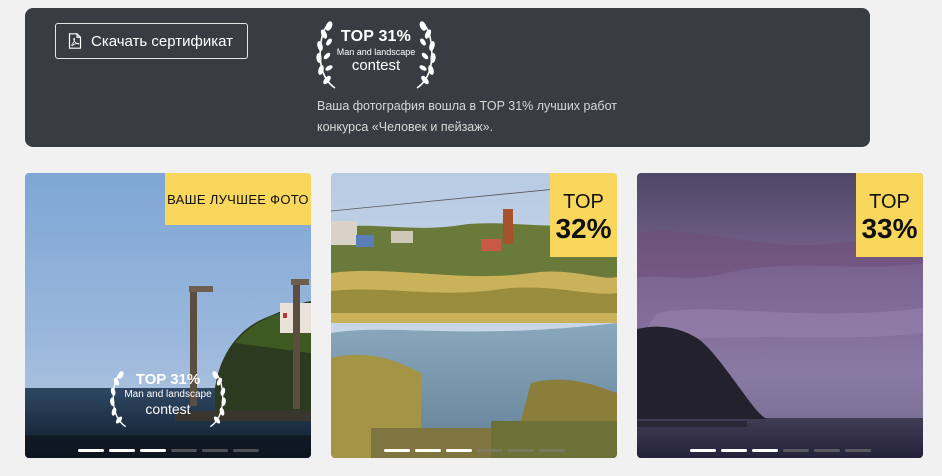 The height and width of the screenshot is (476, 942). What do you see at coordinates (376, 65) in the screenshot?
I see `award-contest-label: contest` at bounding box center [376, 65].